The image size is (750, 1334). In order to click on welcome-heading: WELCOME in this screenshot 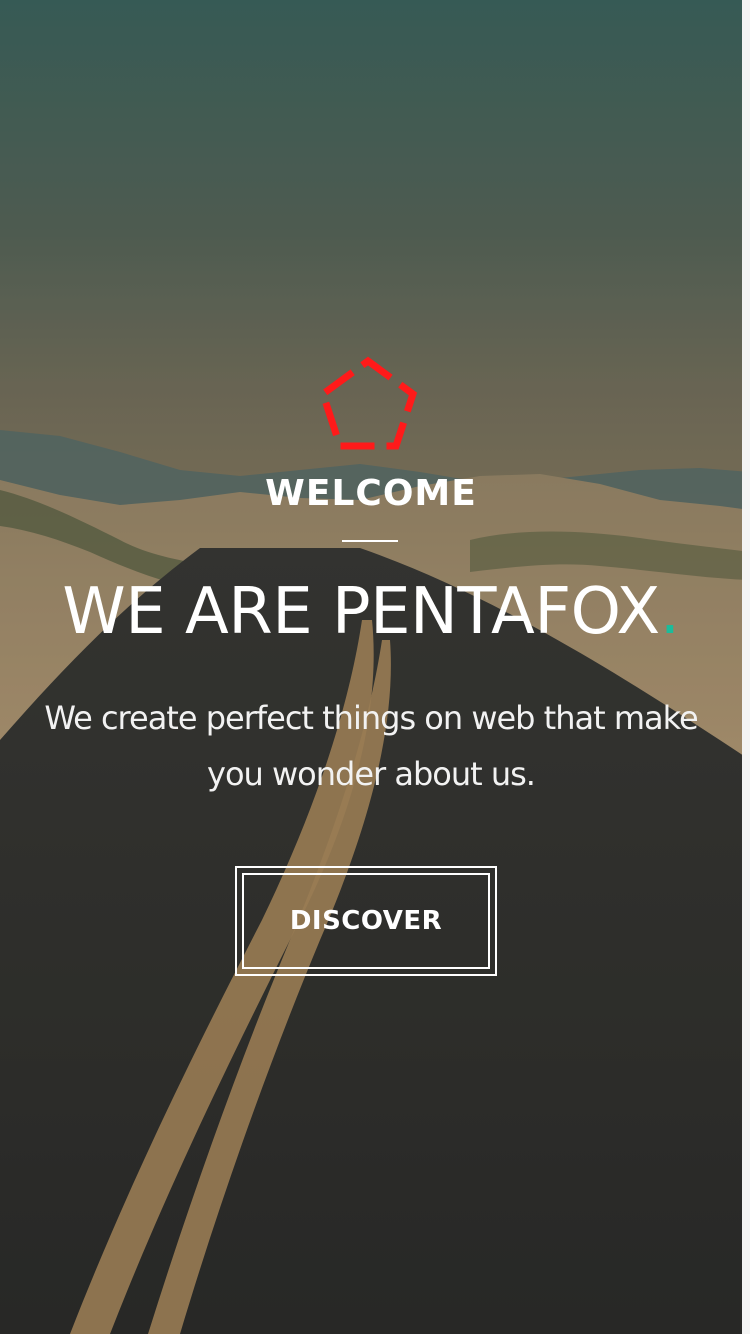, I will do `click(371, 493)`.